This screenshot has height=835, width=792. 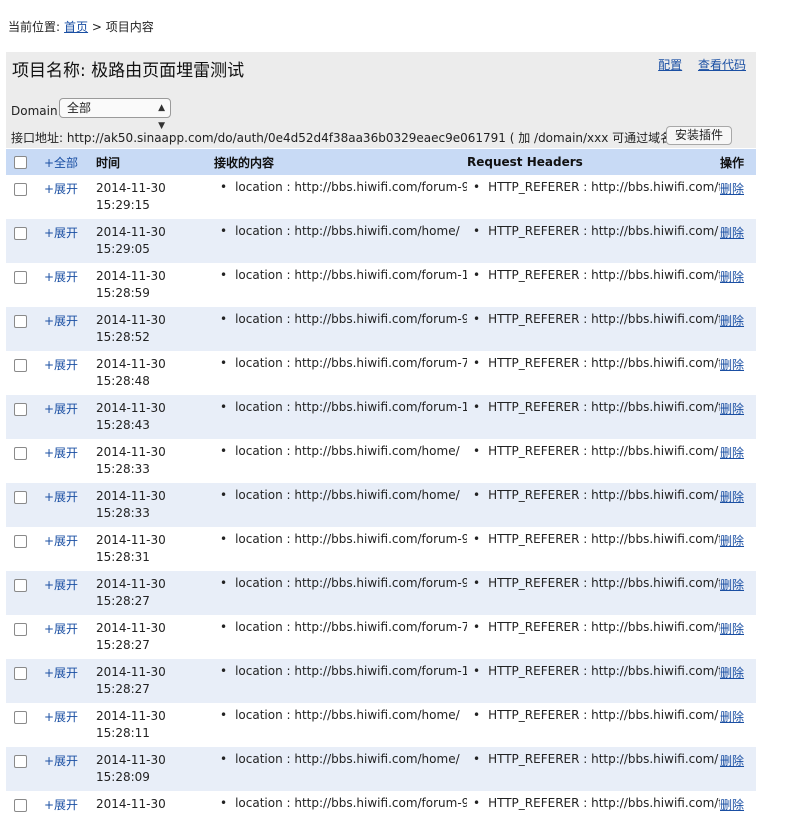 What do you see at coordinates (36, 111) in the screenshot?
I see `domain-label: Domain:` at bounding box center [36, 111].